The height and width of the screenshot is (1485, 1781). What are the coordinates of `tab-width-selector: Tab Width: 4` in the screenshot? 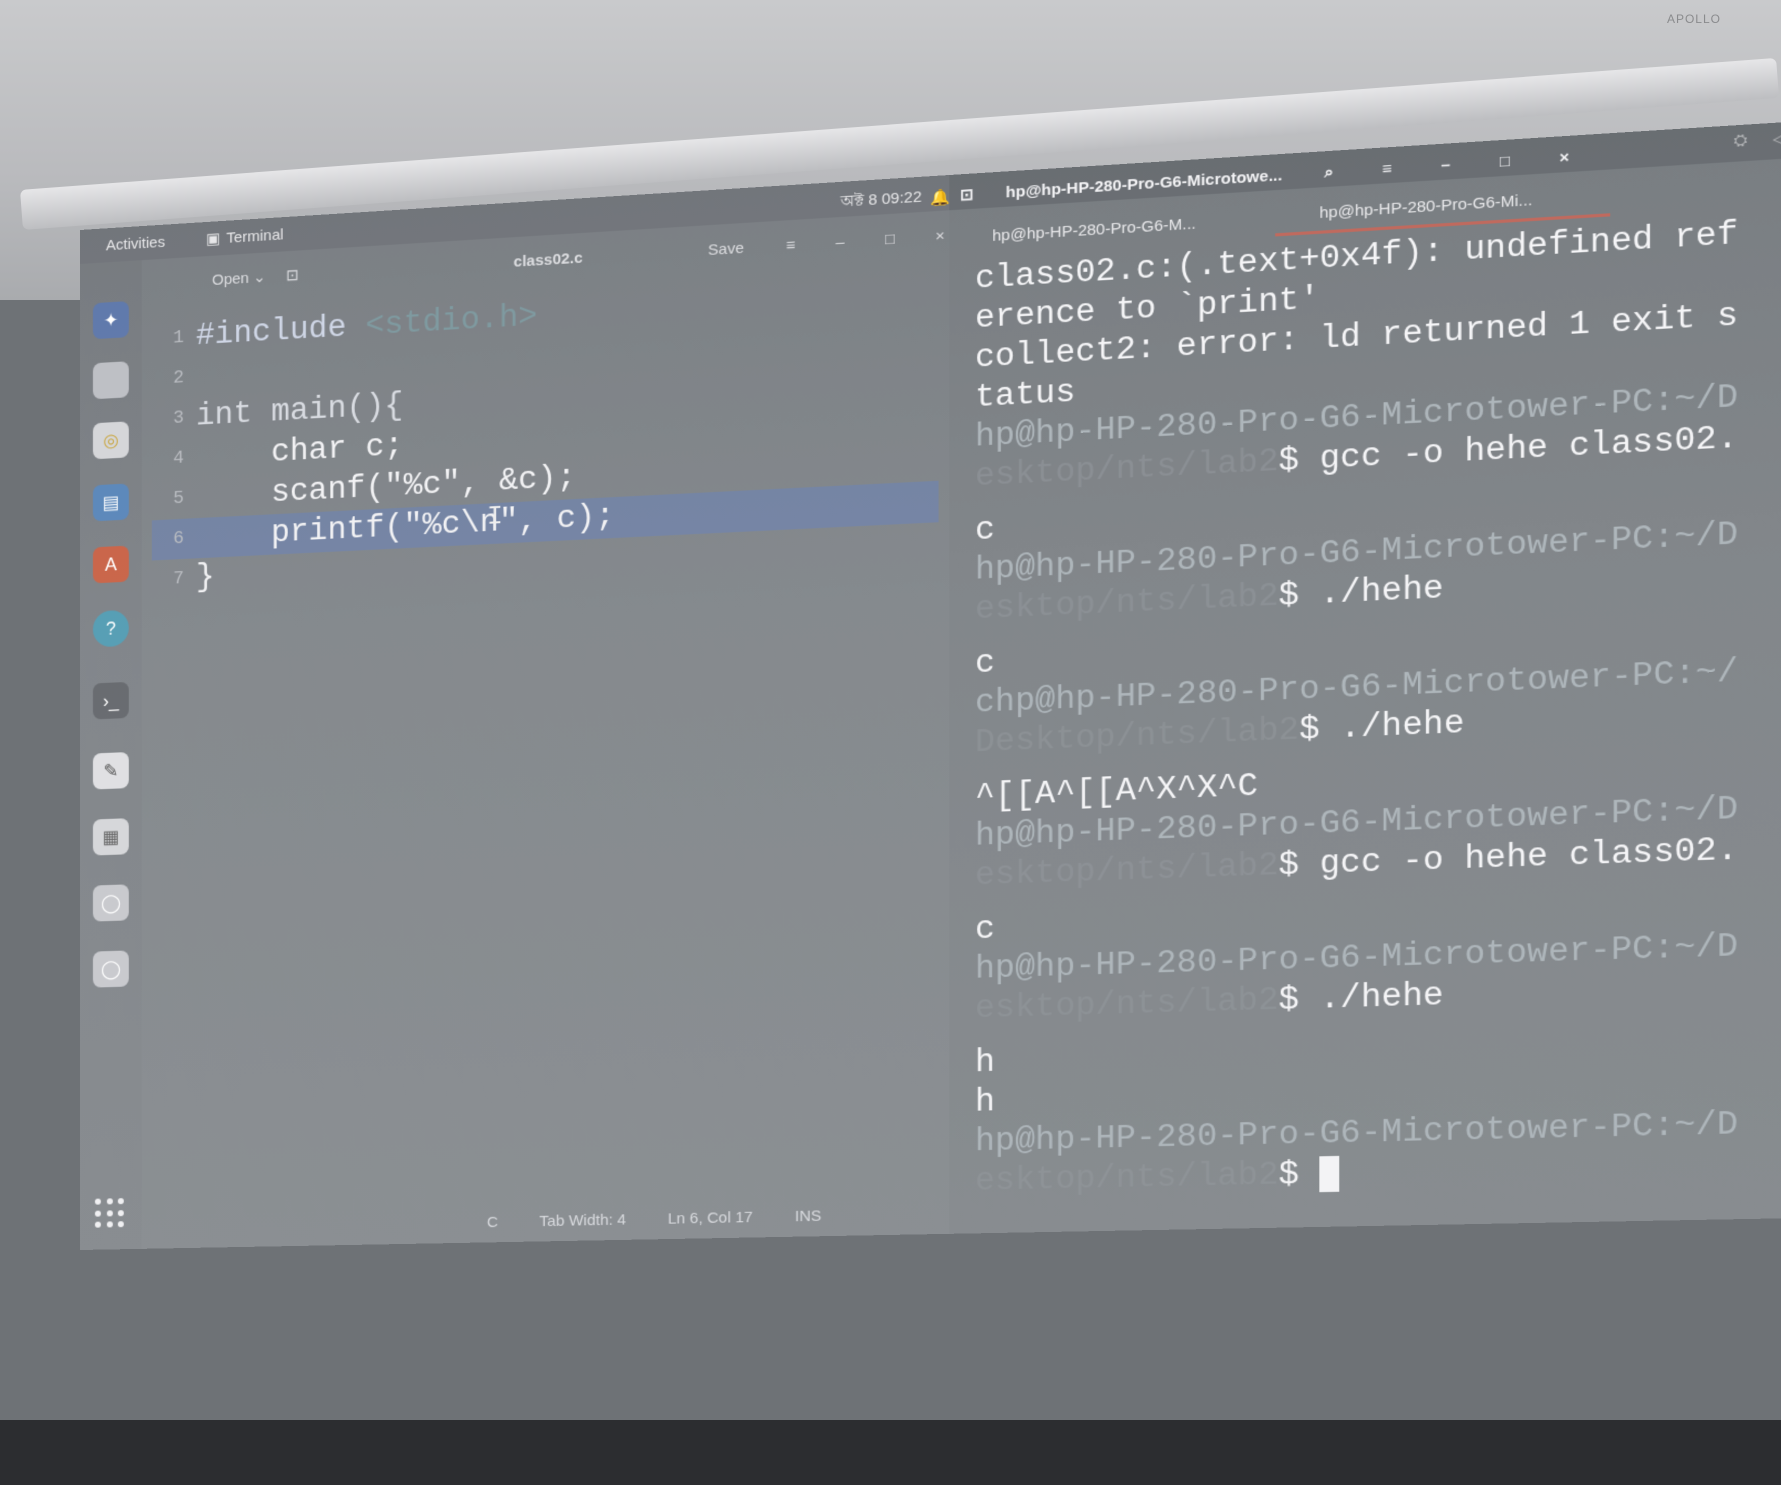 It's located at (582, 1220).